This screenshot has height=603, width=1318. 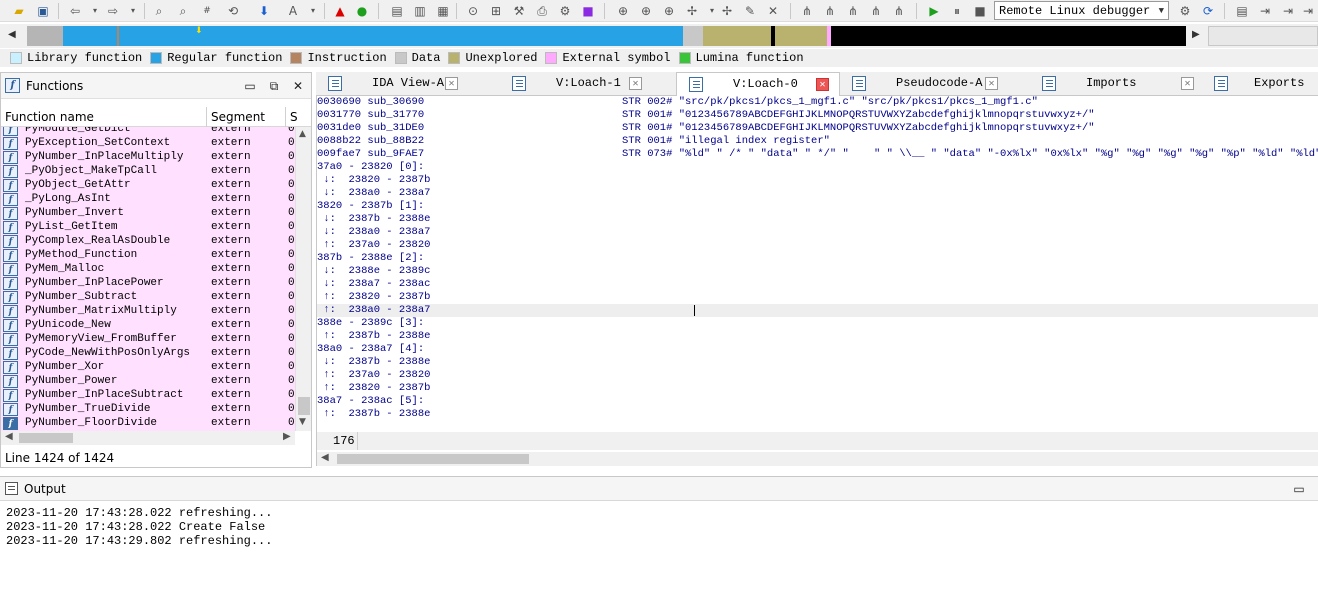 I want to click on tab-v-loach-1: V:Loach-1 ✕, so click(x=576, y=84).